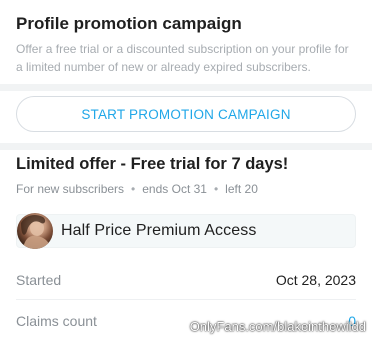  I want to click on offer-ends: ends Oct 31, so click(174, 189).